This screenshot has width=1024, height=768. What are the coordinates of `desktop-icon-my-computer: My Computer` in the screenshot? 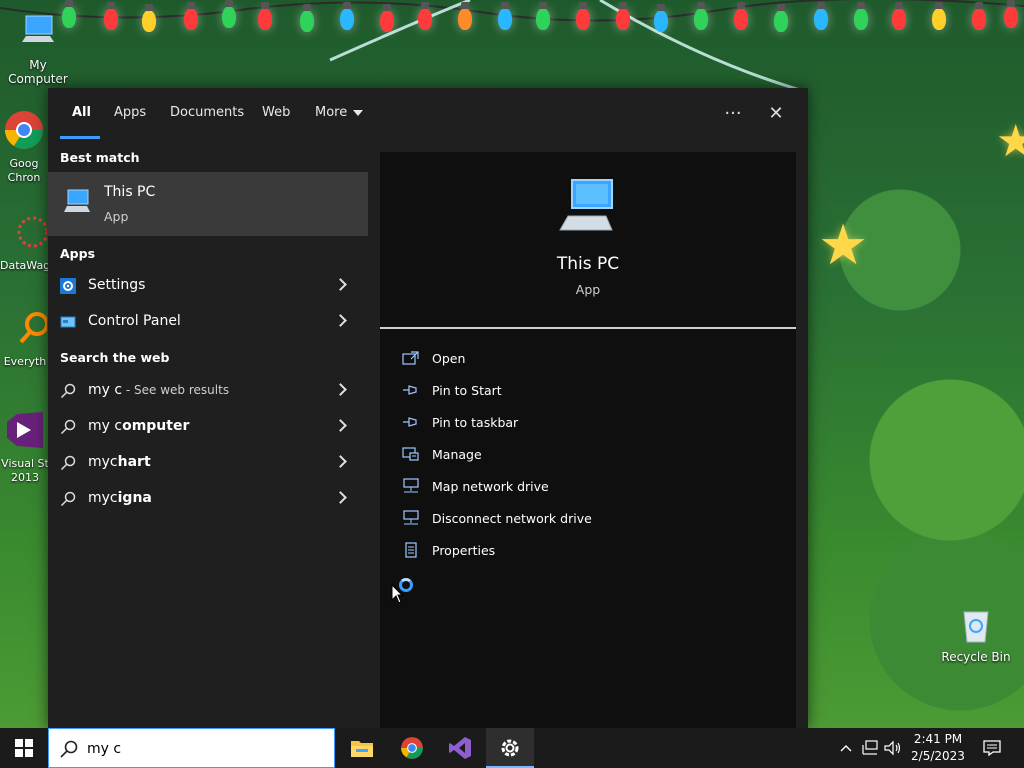 It's located at (38, 48).